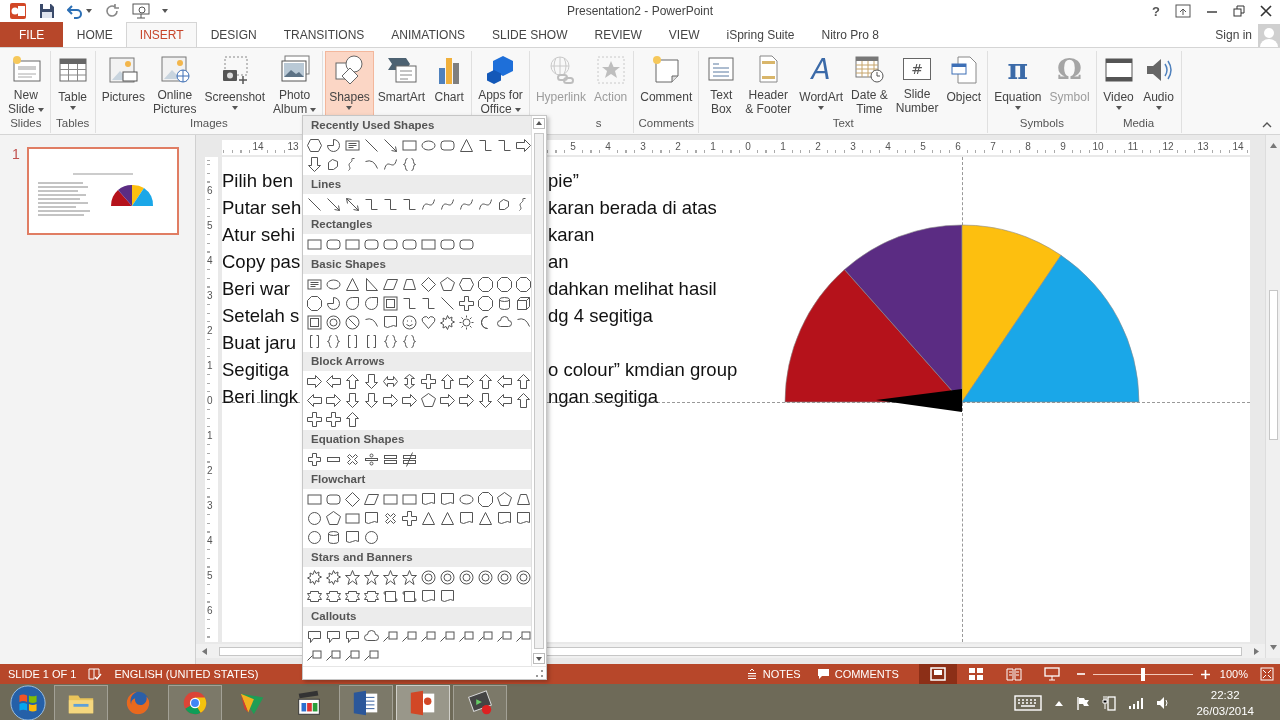  I want to click on caret-icon, so click(89, 11).